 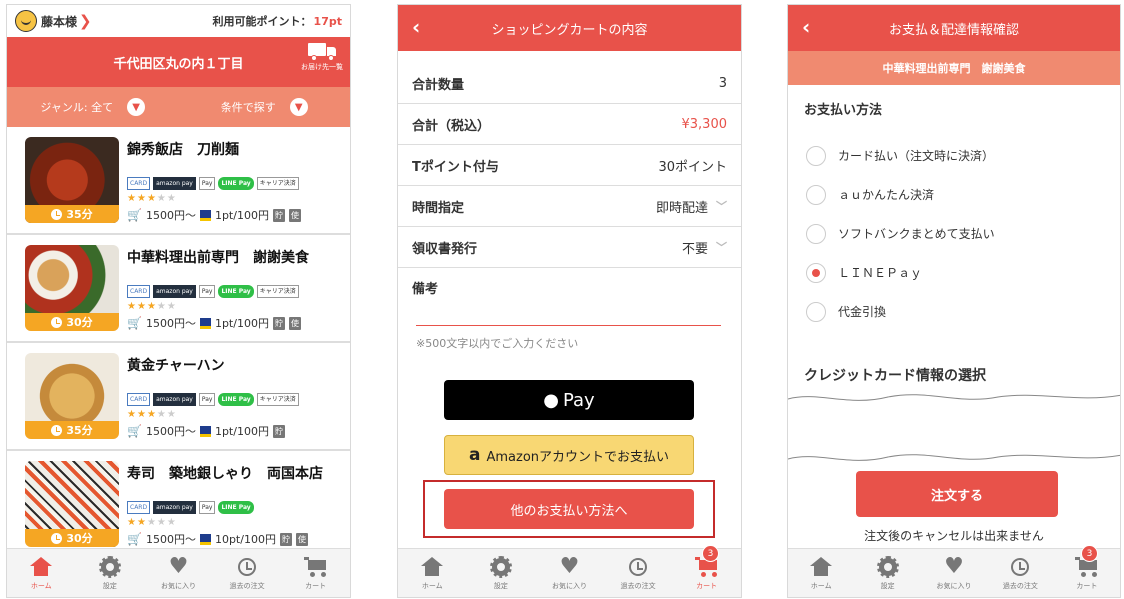 I want to click on total-price-row: 合計（税込） ¥3,300, so click(x=569, y=124).